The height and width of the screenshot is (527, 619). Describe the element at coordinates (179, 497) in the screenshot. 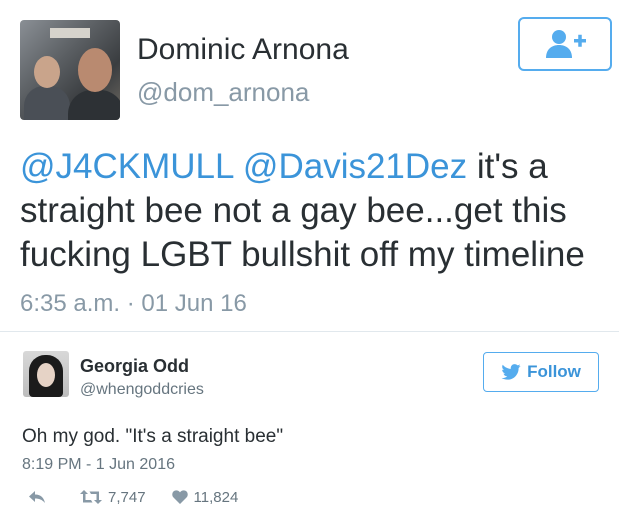

I see `heart-icon` at that location.